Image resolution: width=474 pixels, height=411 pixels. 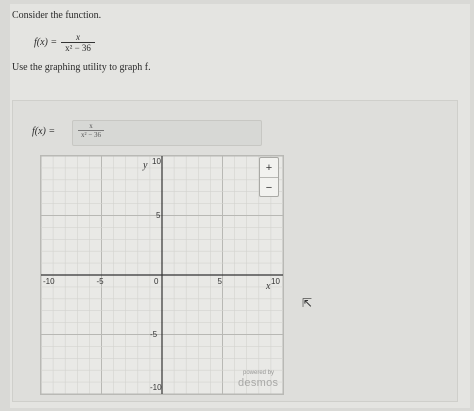 I want to click on function-fraction: x x² − 36, so click(x=78, y=42).